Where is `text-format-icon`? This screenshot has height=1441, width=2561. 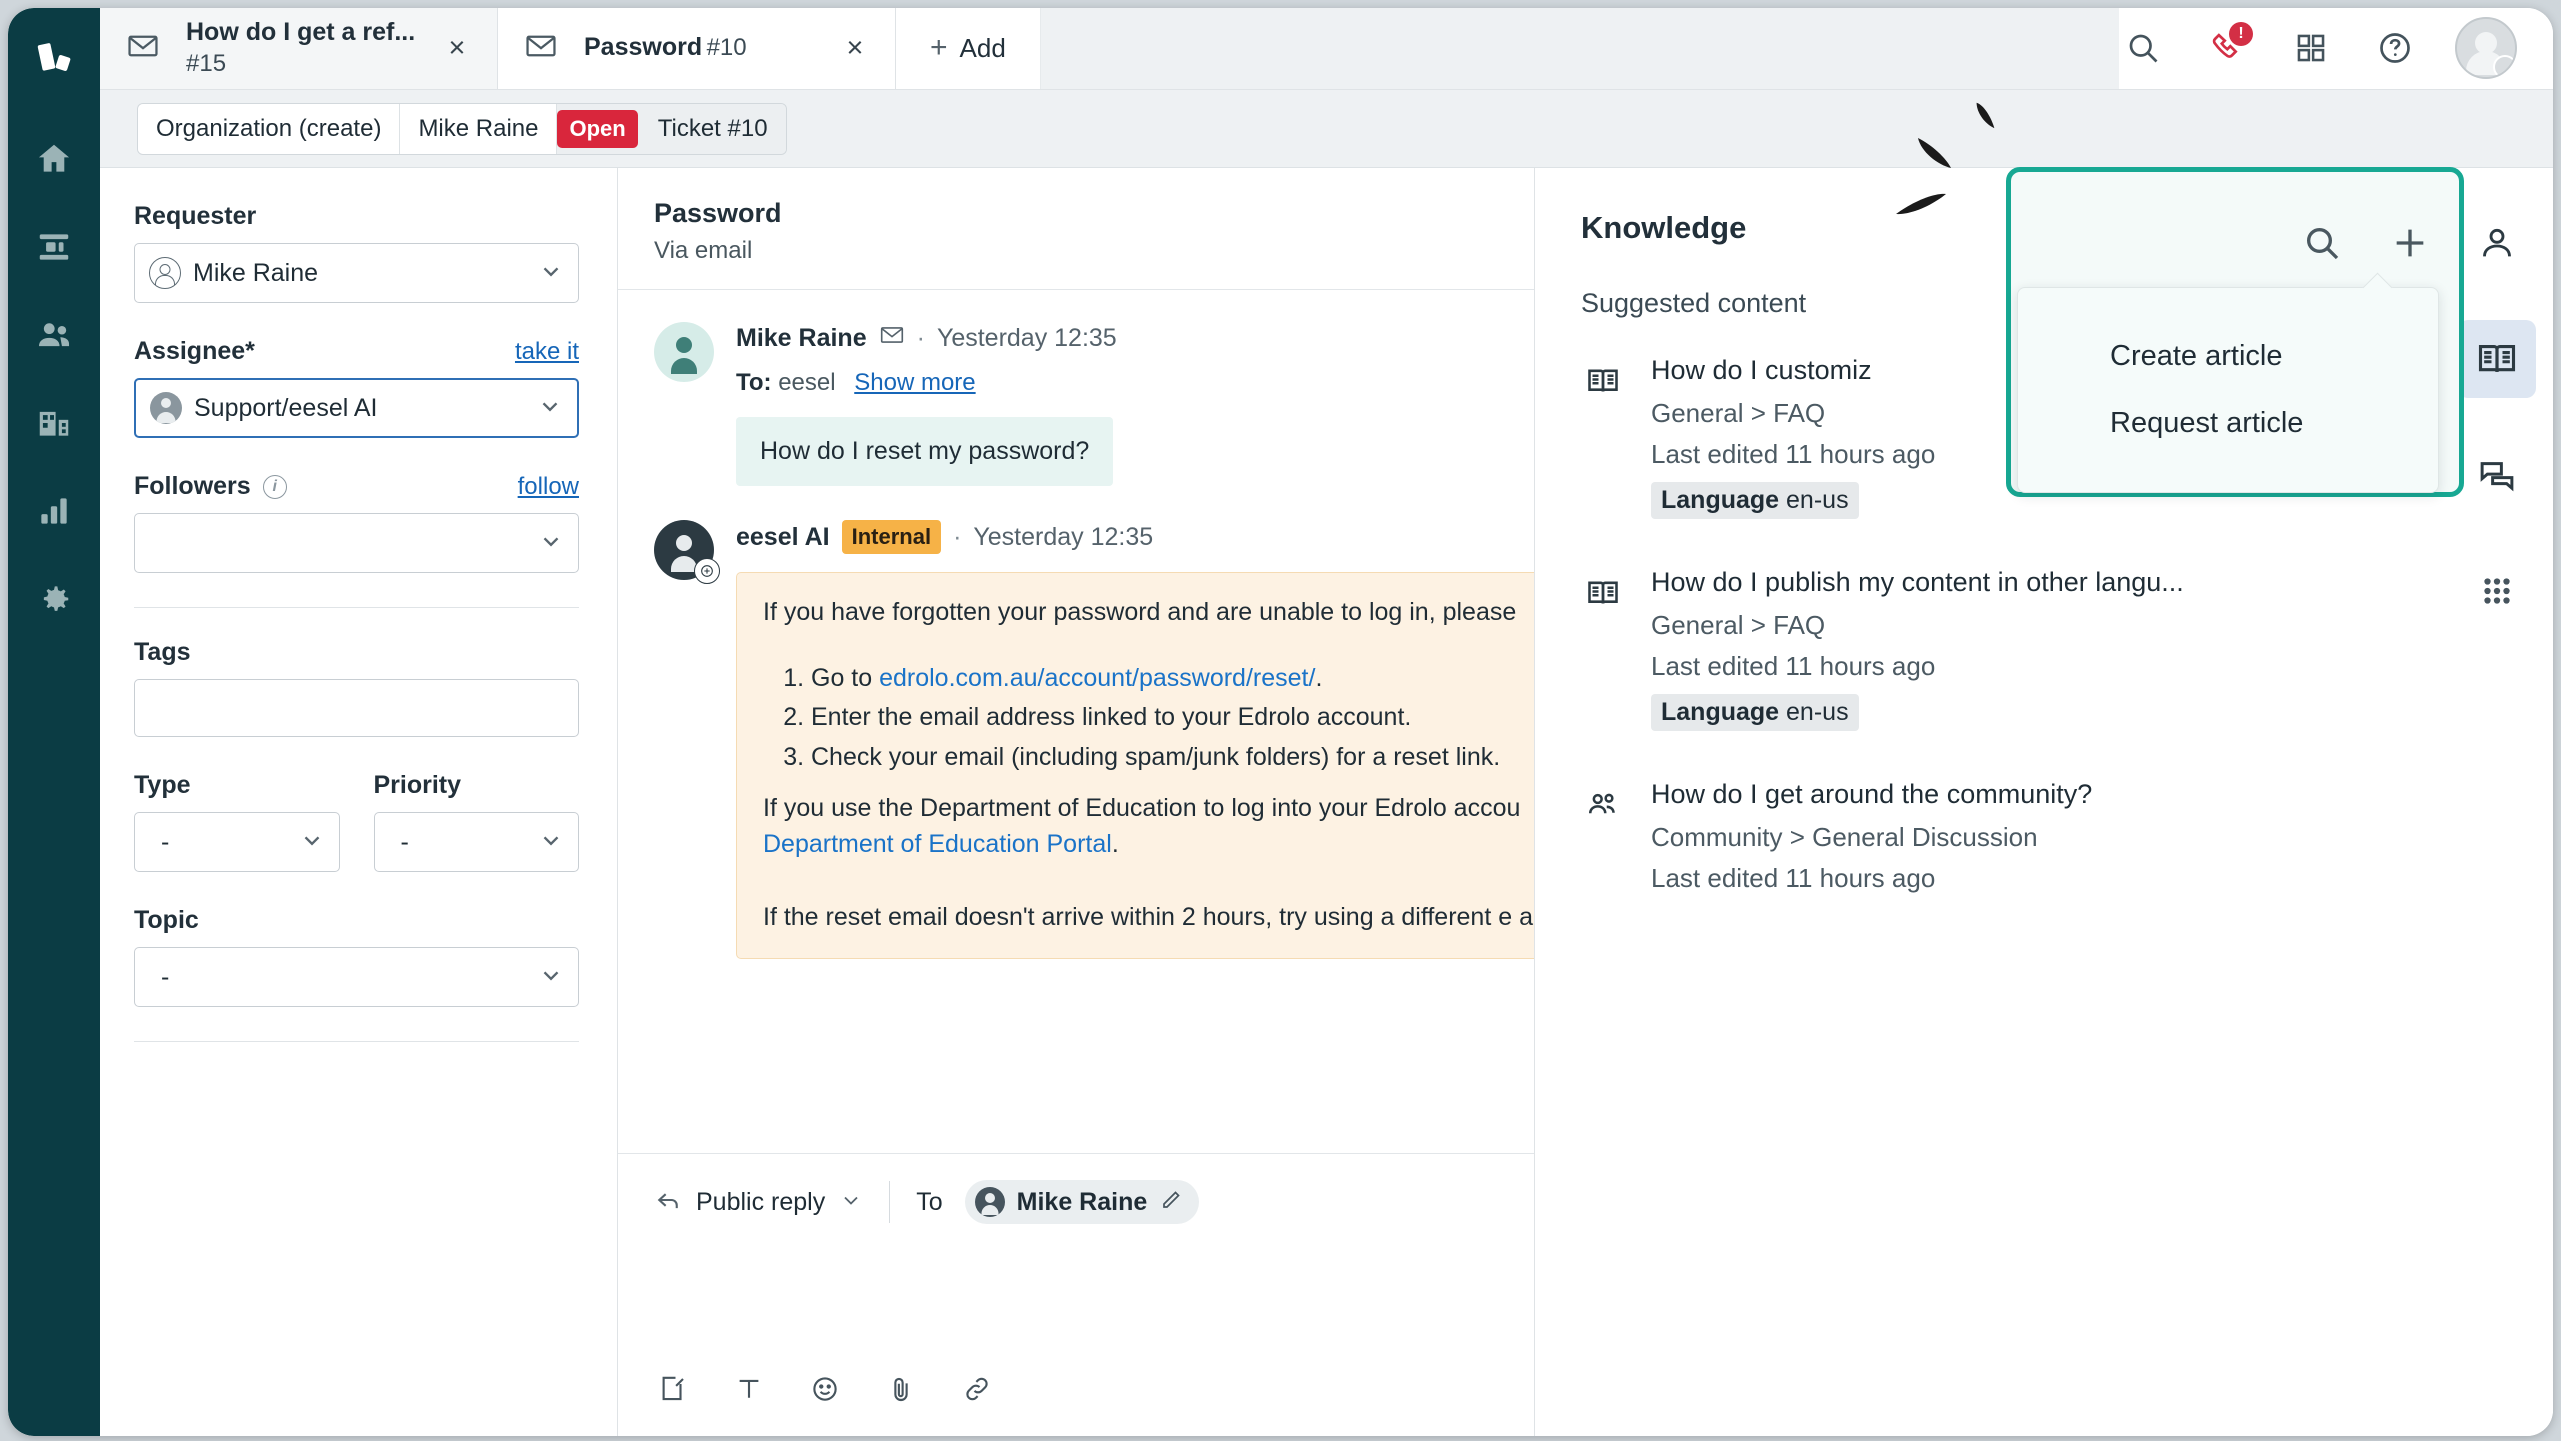
text-format-icon is located at coordinates (749, 1389).